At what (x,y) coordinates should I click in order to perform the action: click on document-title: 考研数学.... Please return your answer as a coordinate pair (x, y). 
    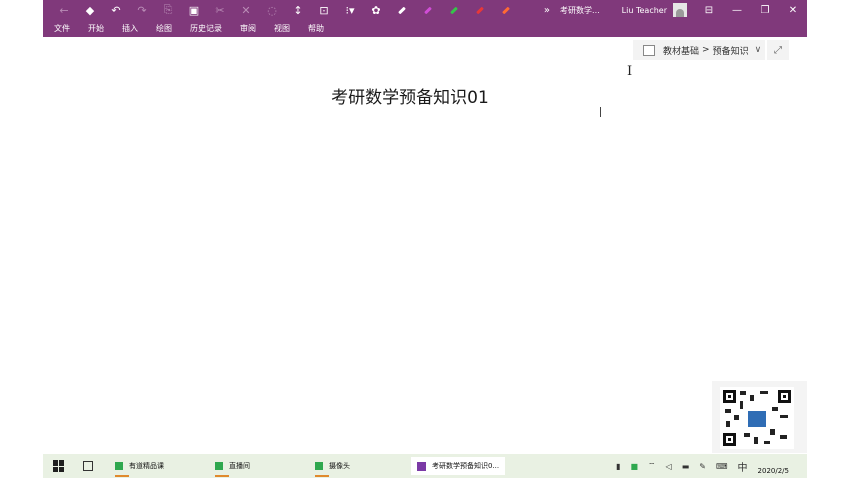
    Looking at the image, I should click on (580, 10).